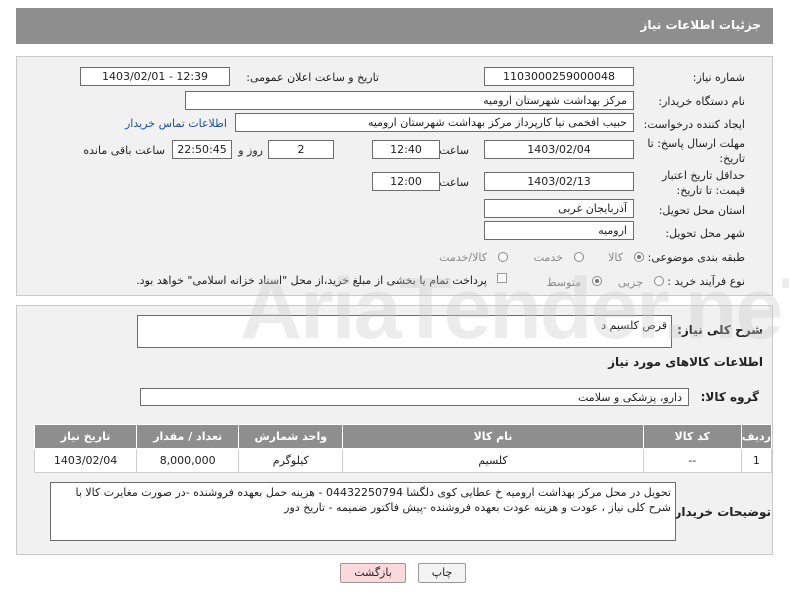 The image size is (789, 598). What do you see at coordinates (563, 282) in the screenshot?
I see `process-option-medium: متوسط` at bounding box center [563, 282].